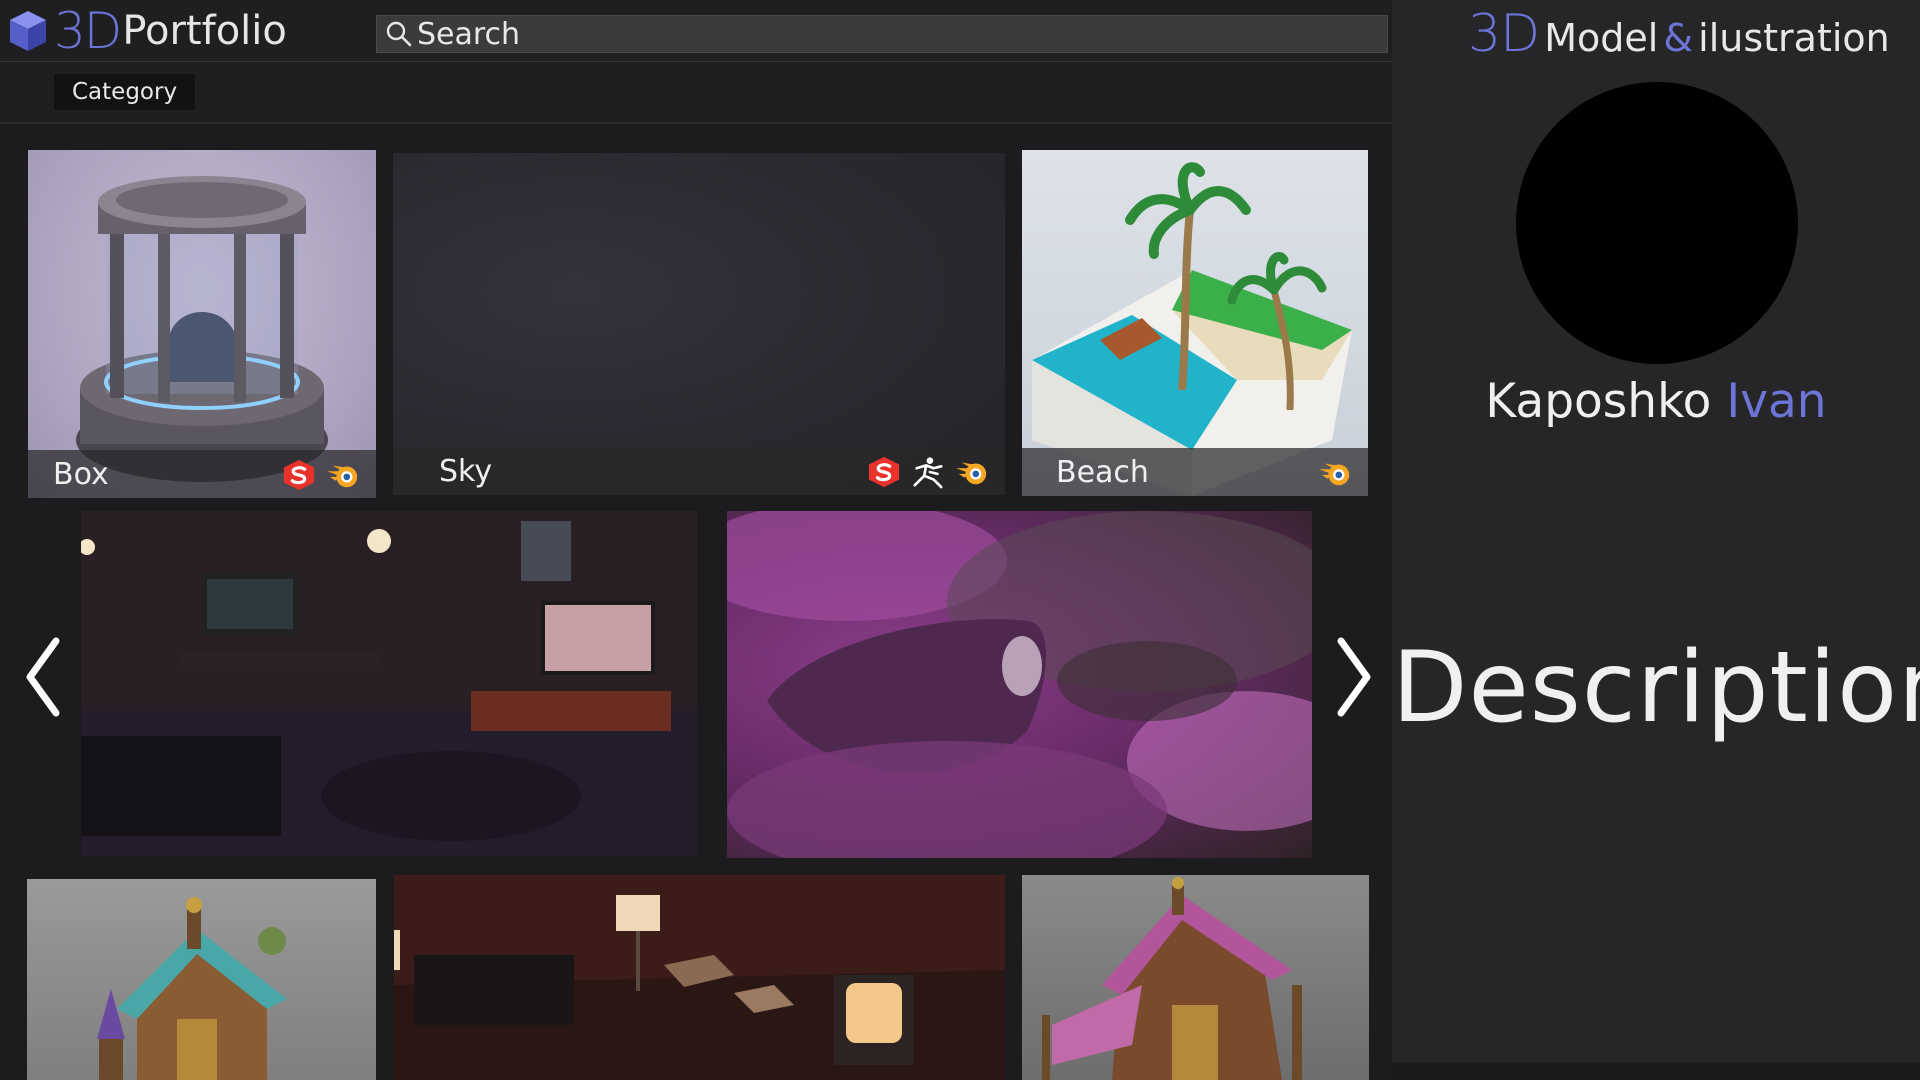  Describe the element at coordinates (125, 92) in the screenshot. I see `category-button: Category` at that location.